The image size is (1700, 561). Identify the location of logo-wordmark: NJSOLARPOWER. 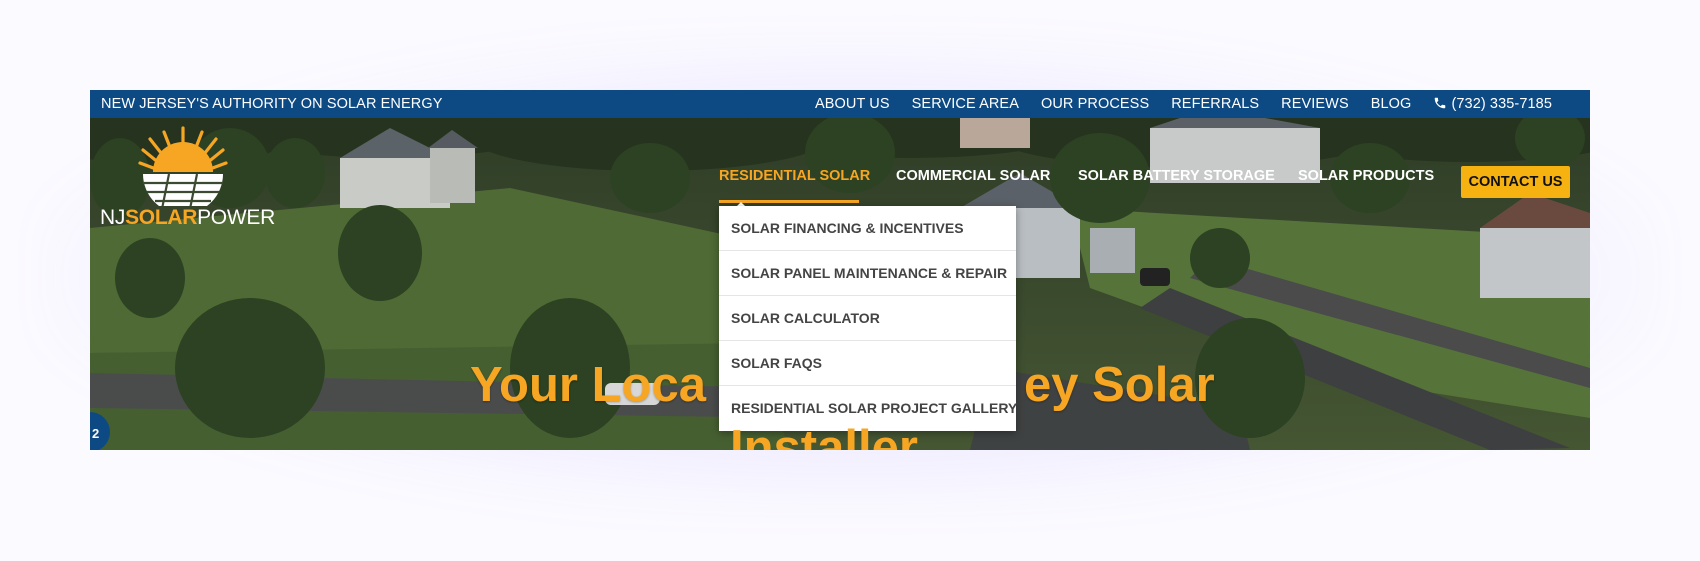
(187, 217).